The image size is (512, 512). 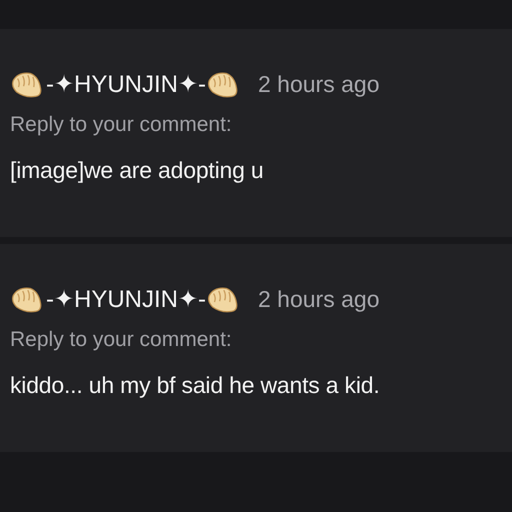 What do you see at coordinates (137, 170) in the screenshot?
I see `comment-text: [image]we are adopting u` at bounding box center [137, 170].